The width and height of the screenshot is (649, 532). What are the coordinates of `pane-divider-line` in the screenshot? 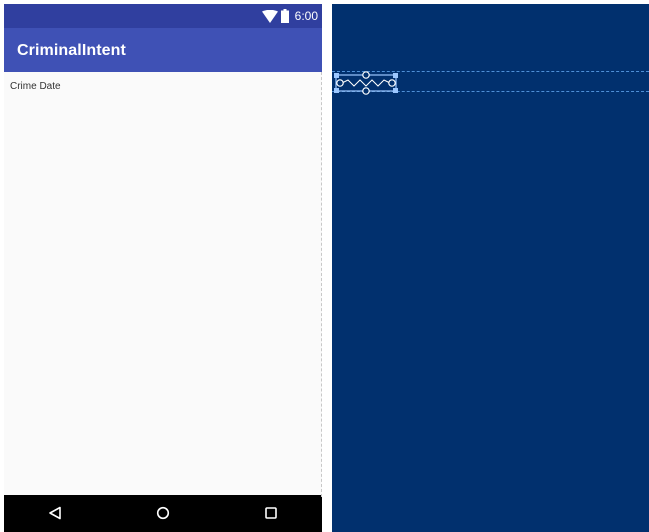 It's located at (321, 284).